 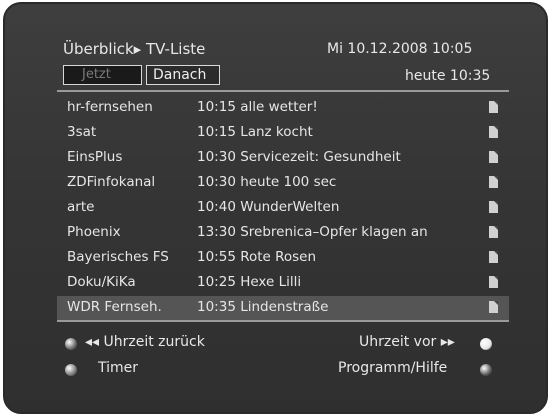 I want to click on yellow-button-icon, so click(x=486, y=344).